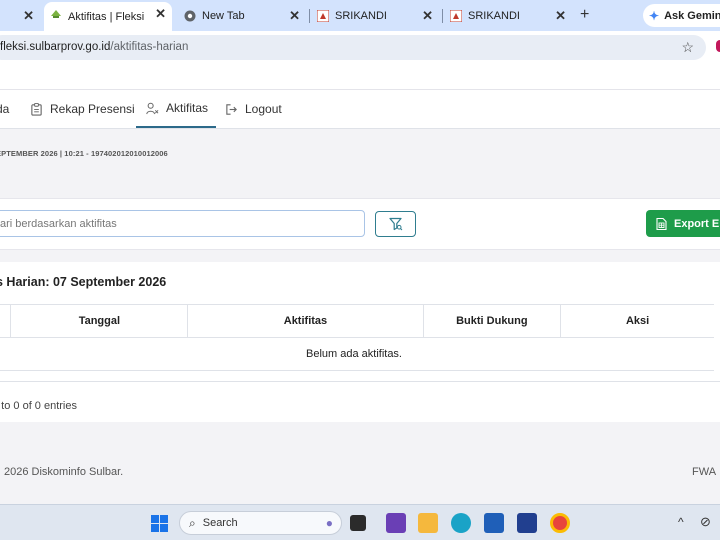 Image resolution: width=720 pixels, height=540 pixels. I want to click on nav-item-rekap-presensi: Rekap Presensi, so click(82, 109).